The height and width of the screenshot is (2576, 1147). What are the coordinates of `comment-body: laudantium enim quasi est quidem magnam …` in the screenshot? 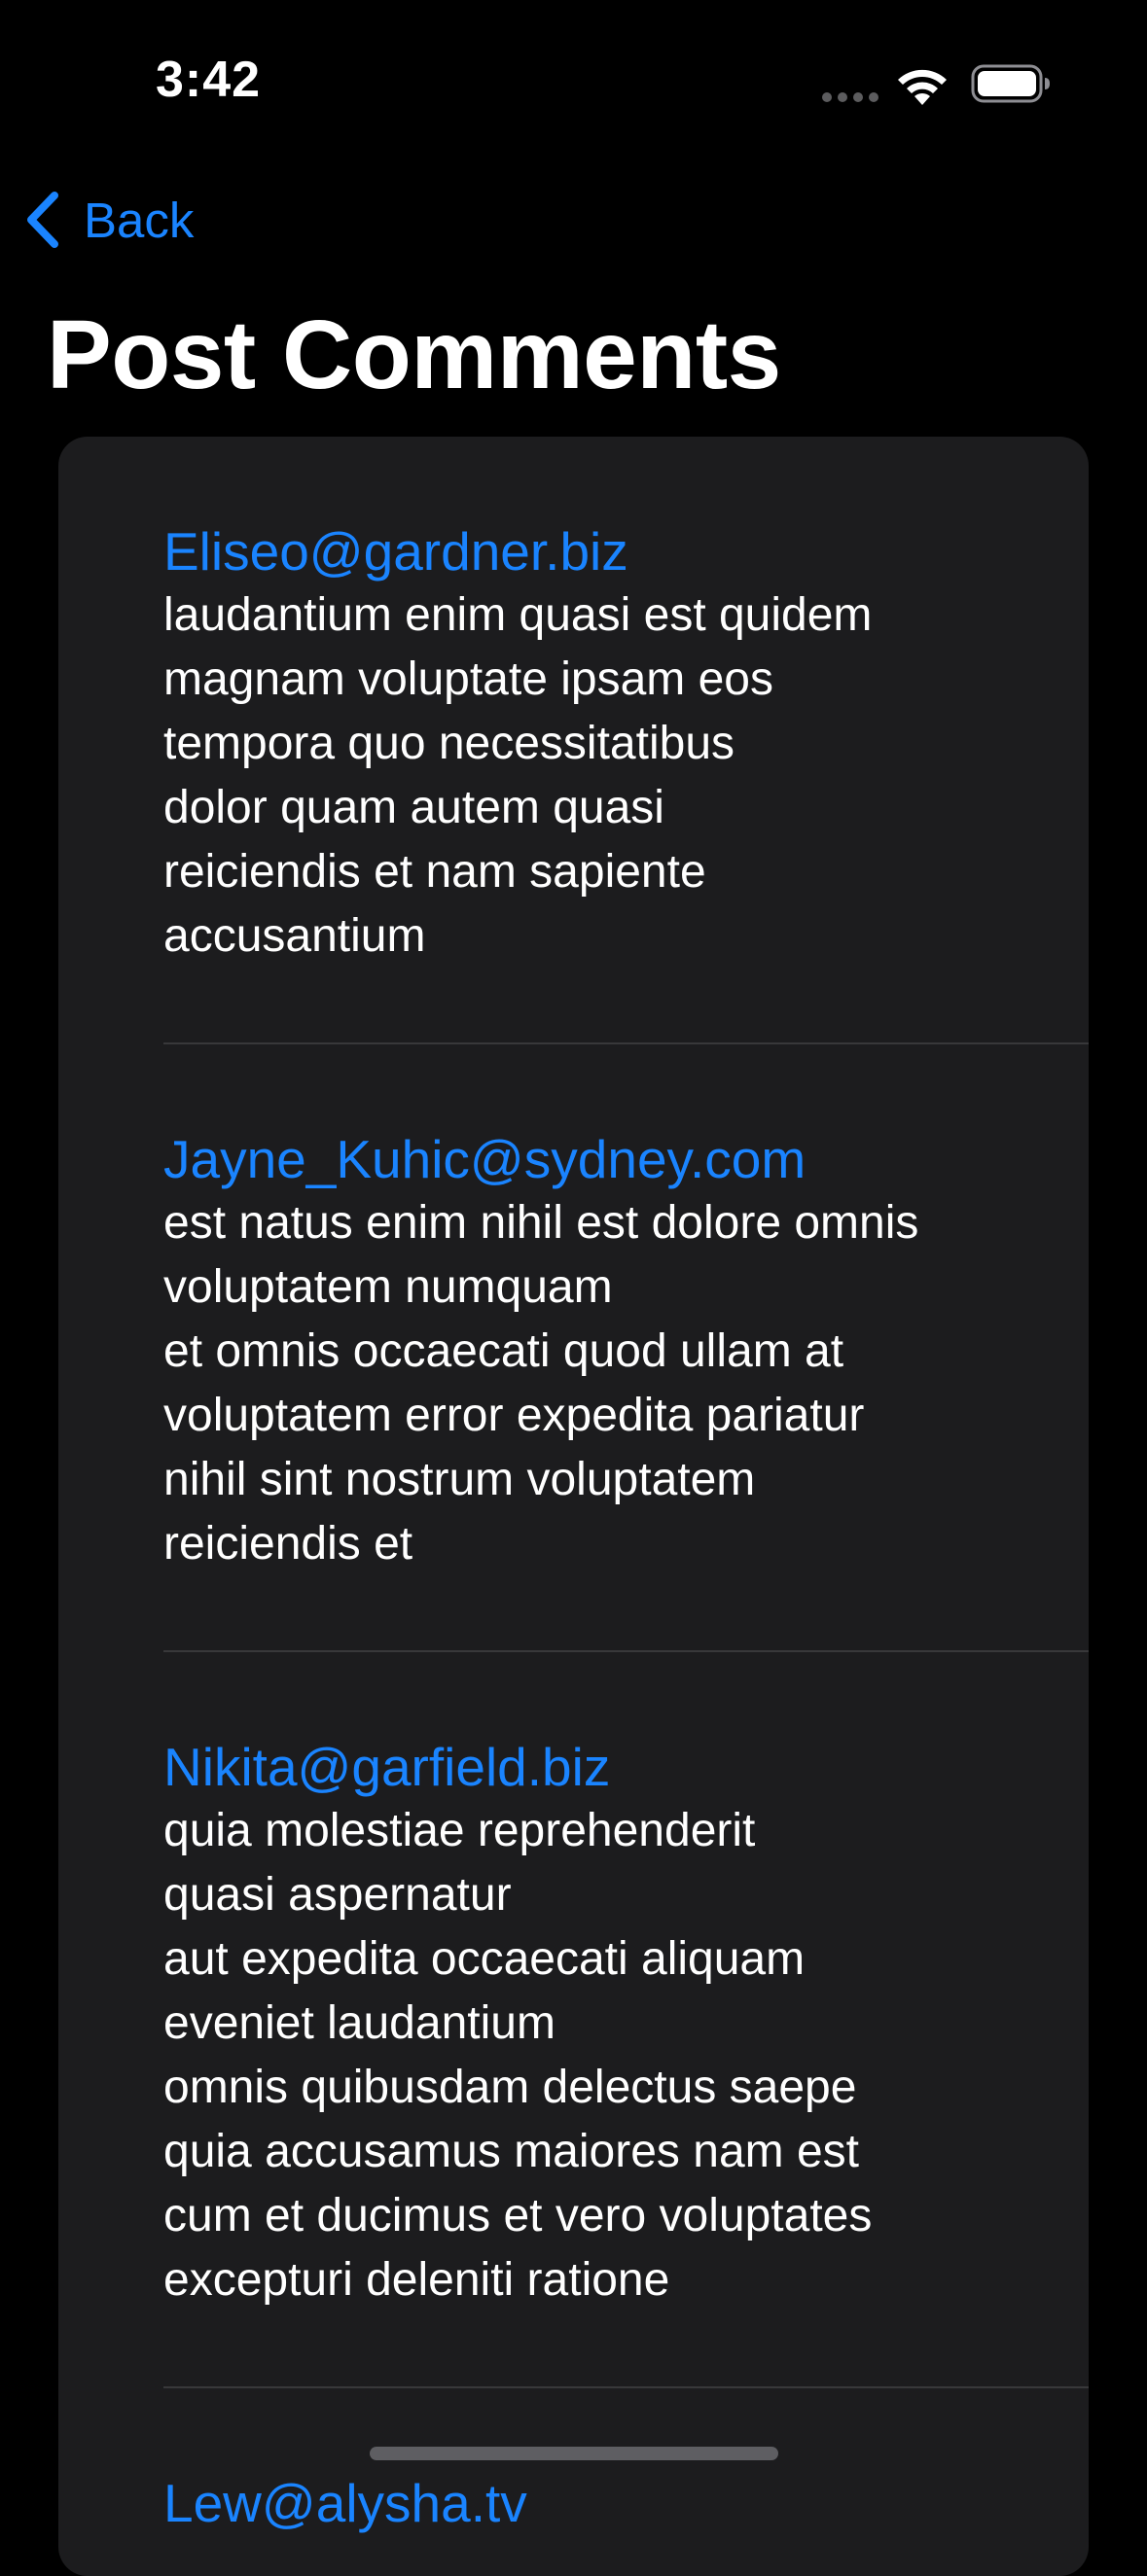 It's located at (601, 776).